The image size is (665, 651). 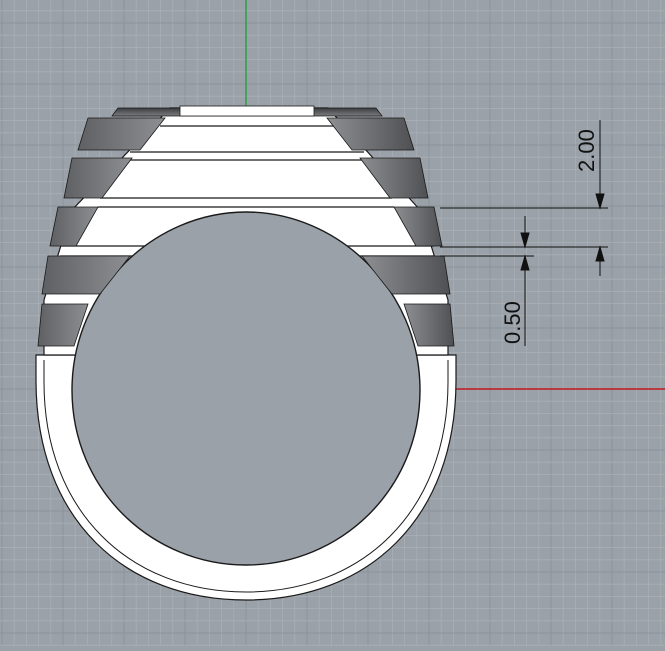 I want to click on dimension-label-bottom: 0.50, so click(x=512, y=322).